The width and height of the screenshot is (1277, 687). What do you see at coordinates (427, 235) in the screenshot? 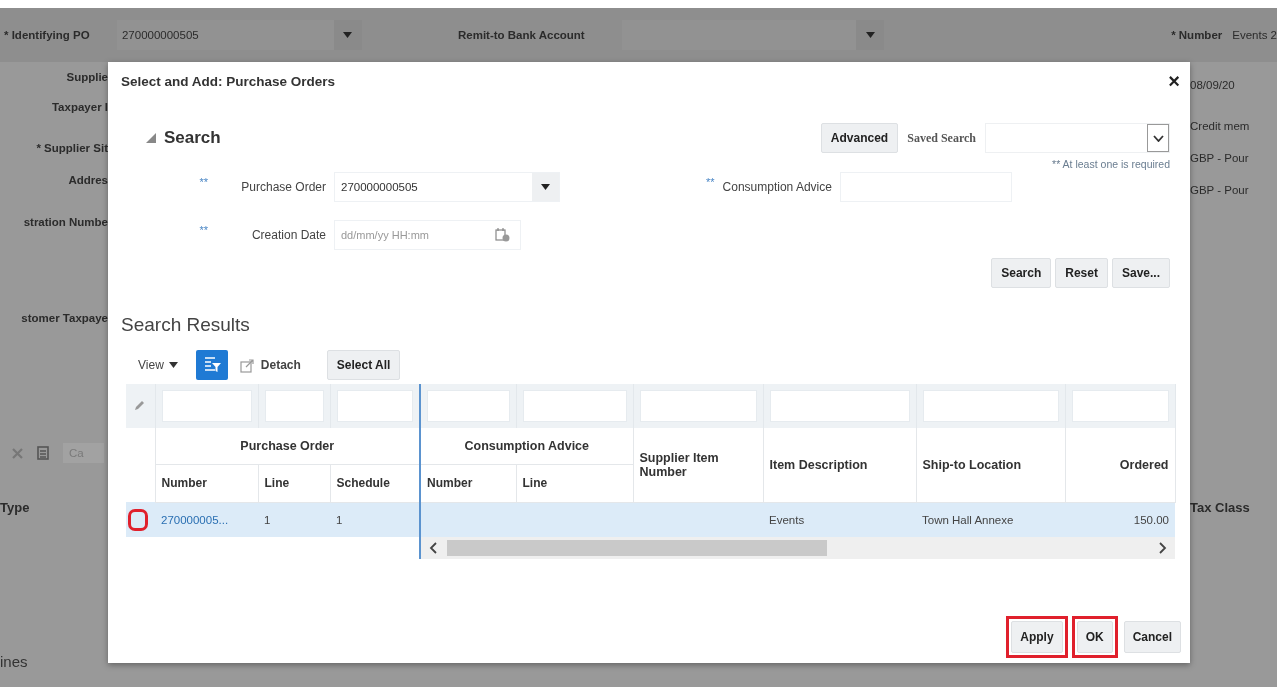
I see `date-field: dd/mm/yy HH:mm` at bounding box center [427, 235].